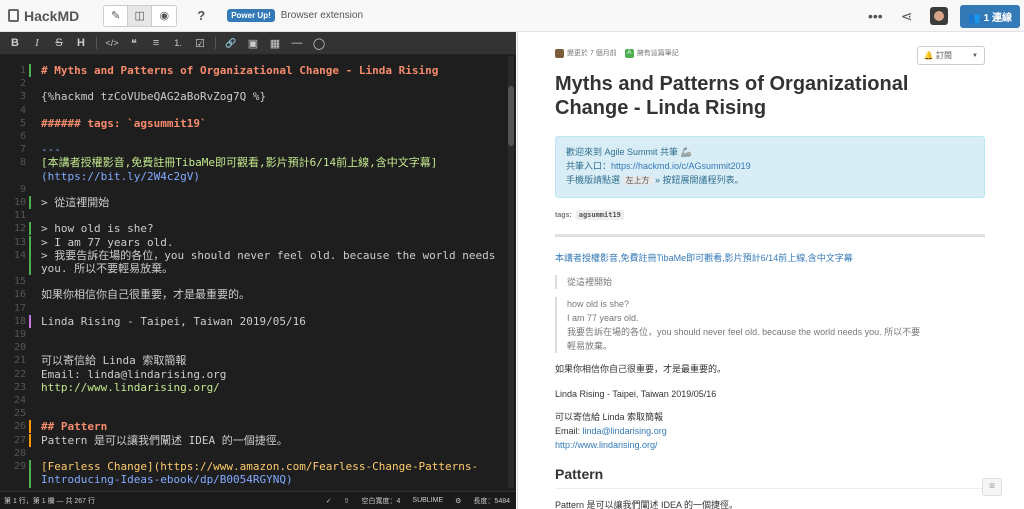 Image resolution: width=1024 pixels, height=509 pixels. I want to click on edit-mode-button: ✎, so click(116, 15).